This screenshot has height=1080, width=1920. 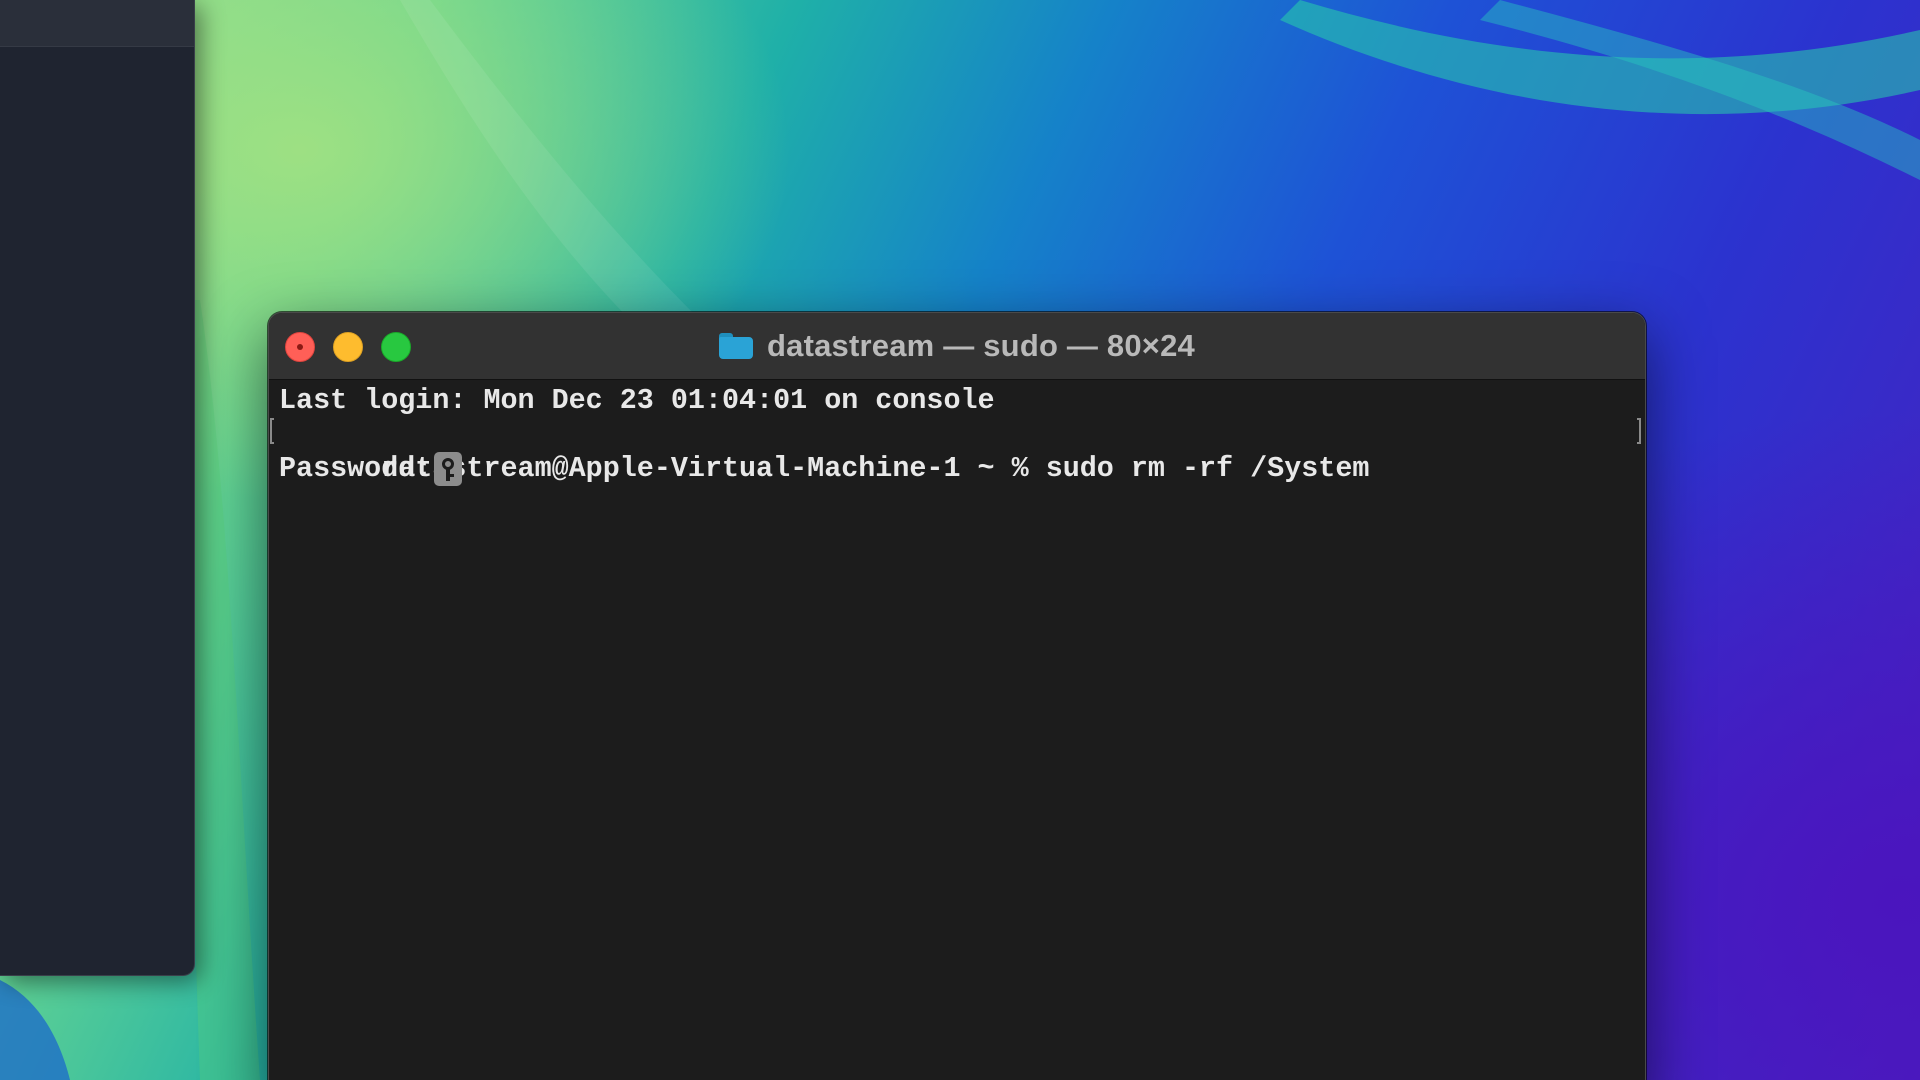 I want to click on terminal-titlebar: datastream — sudo — 80×24, so click(x=957, y=346).